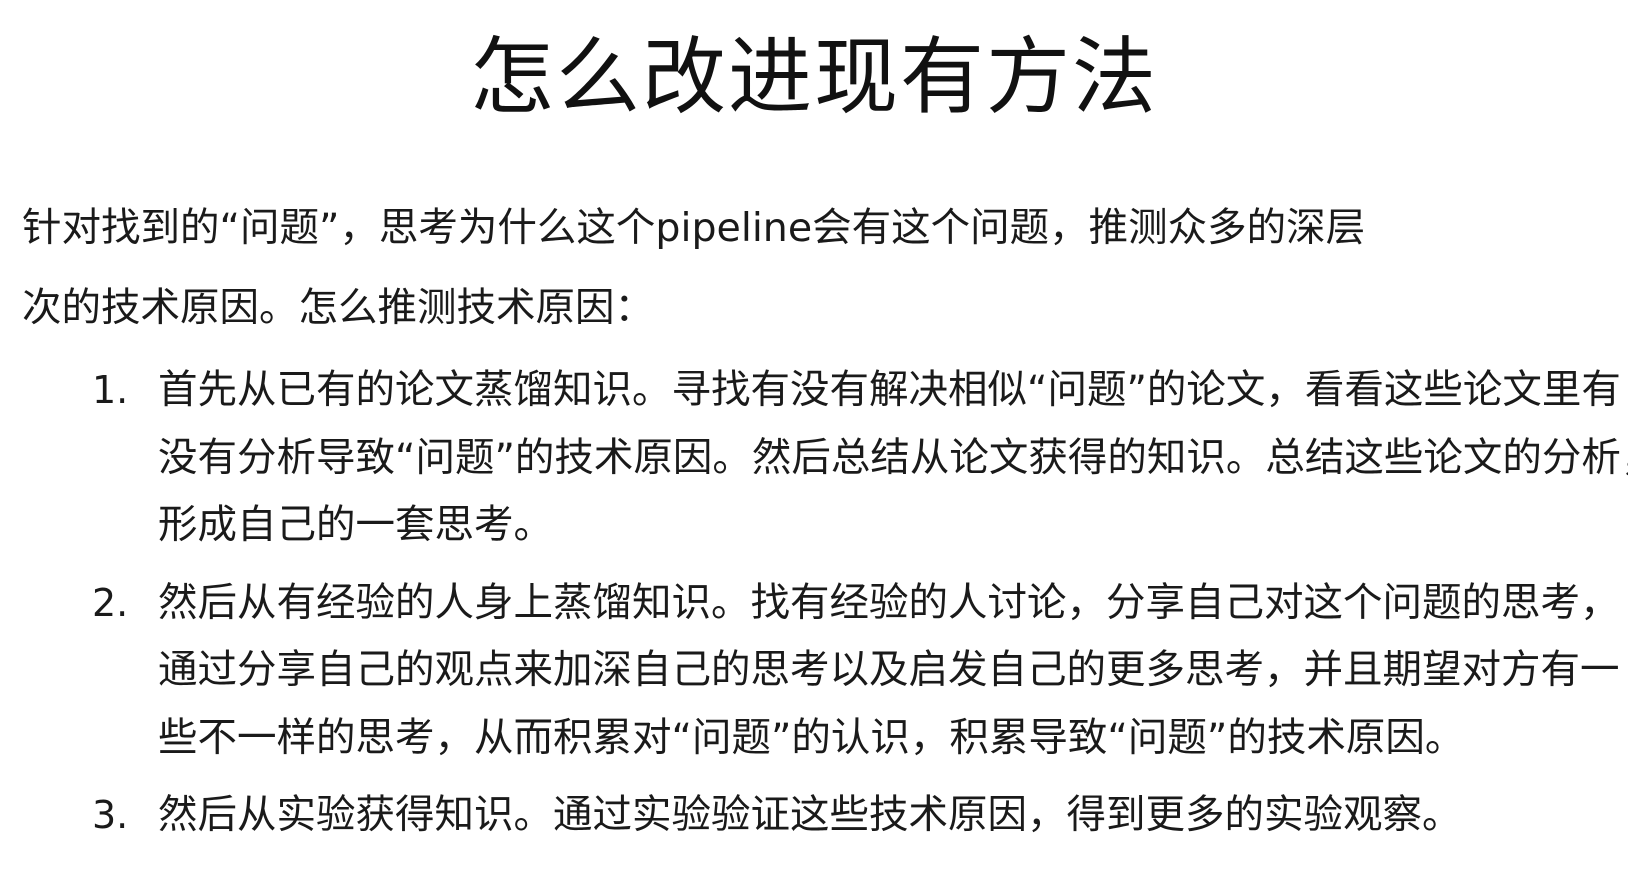 This screenshot has height=894, width=1628. I want to click on slide-title: 怎么改进现有方法, so click(813, 77).